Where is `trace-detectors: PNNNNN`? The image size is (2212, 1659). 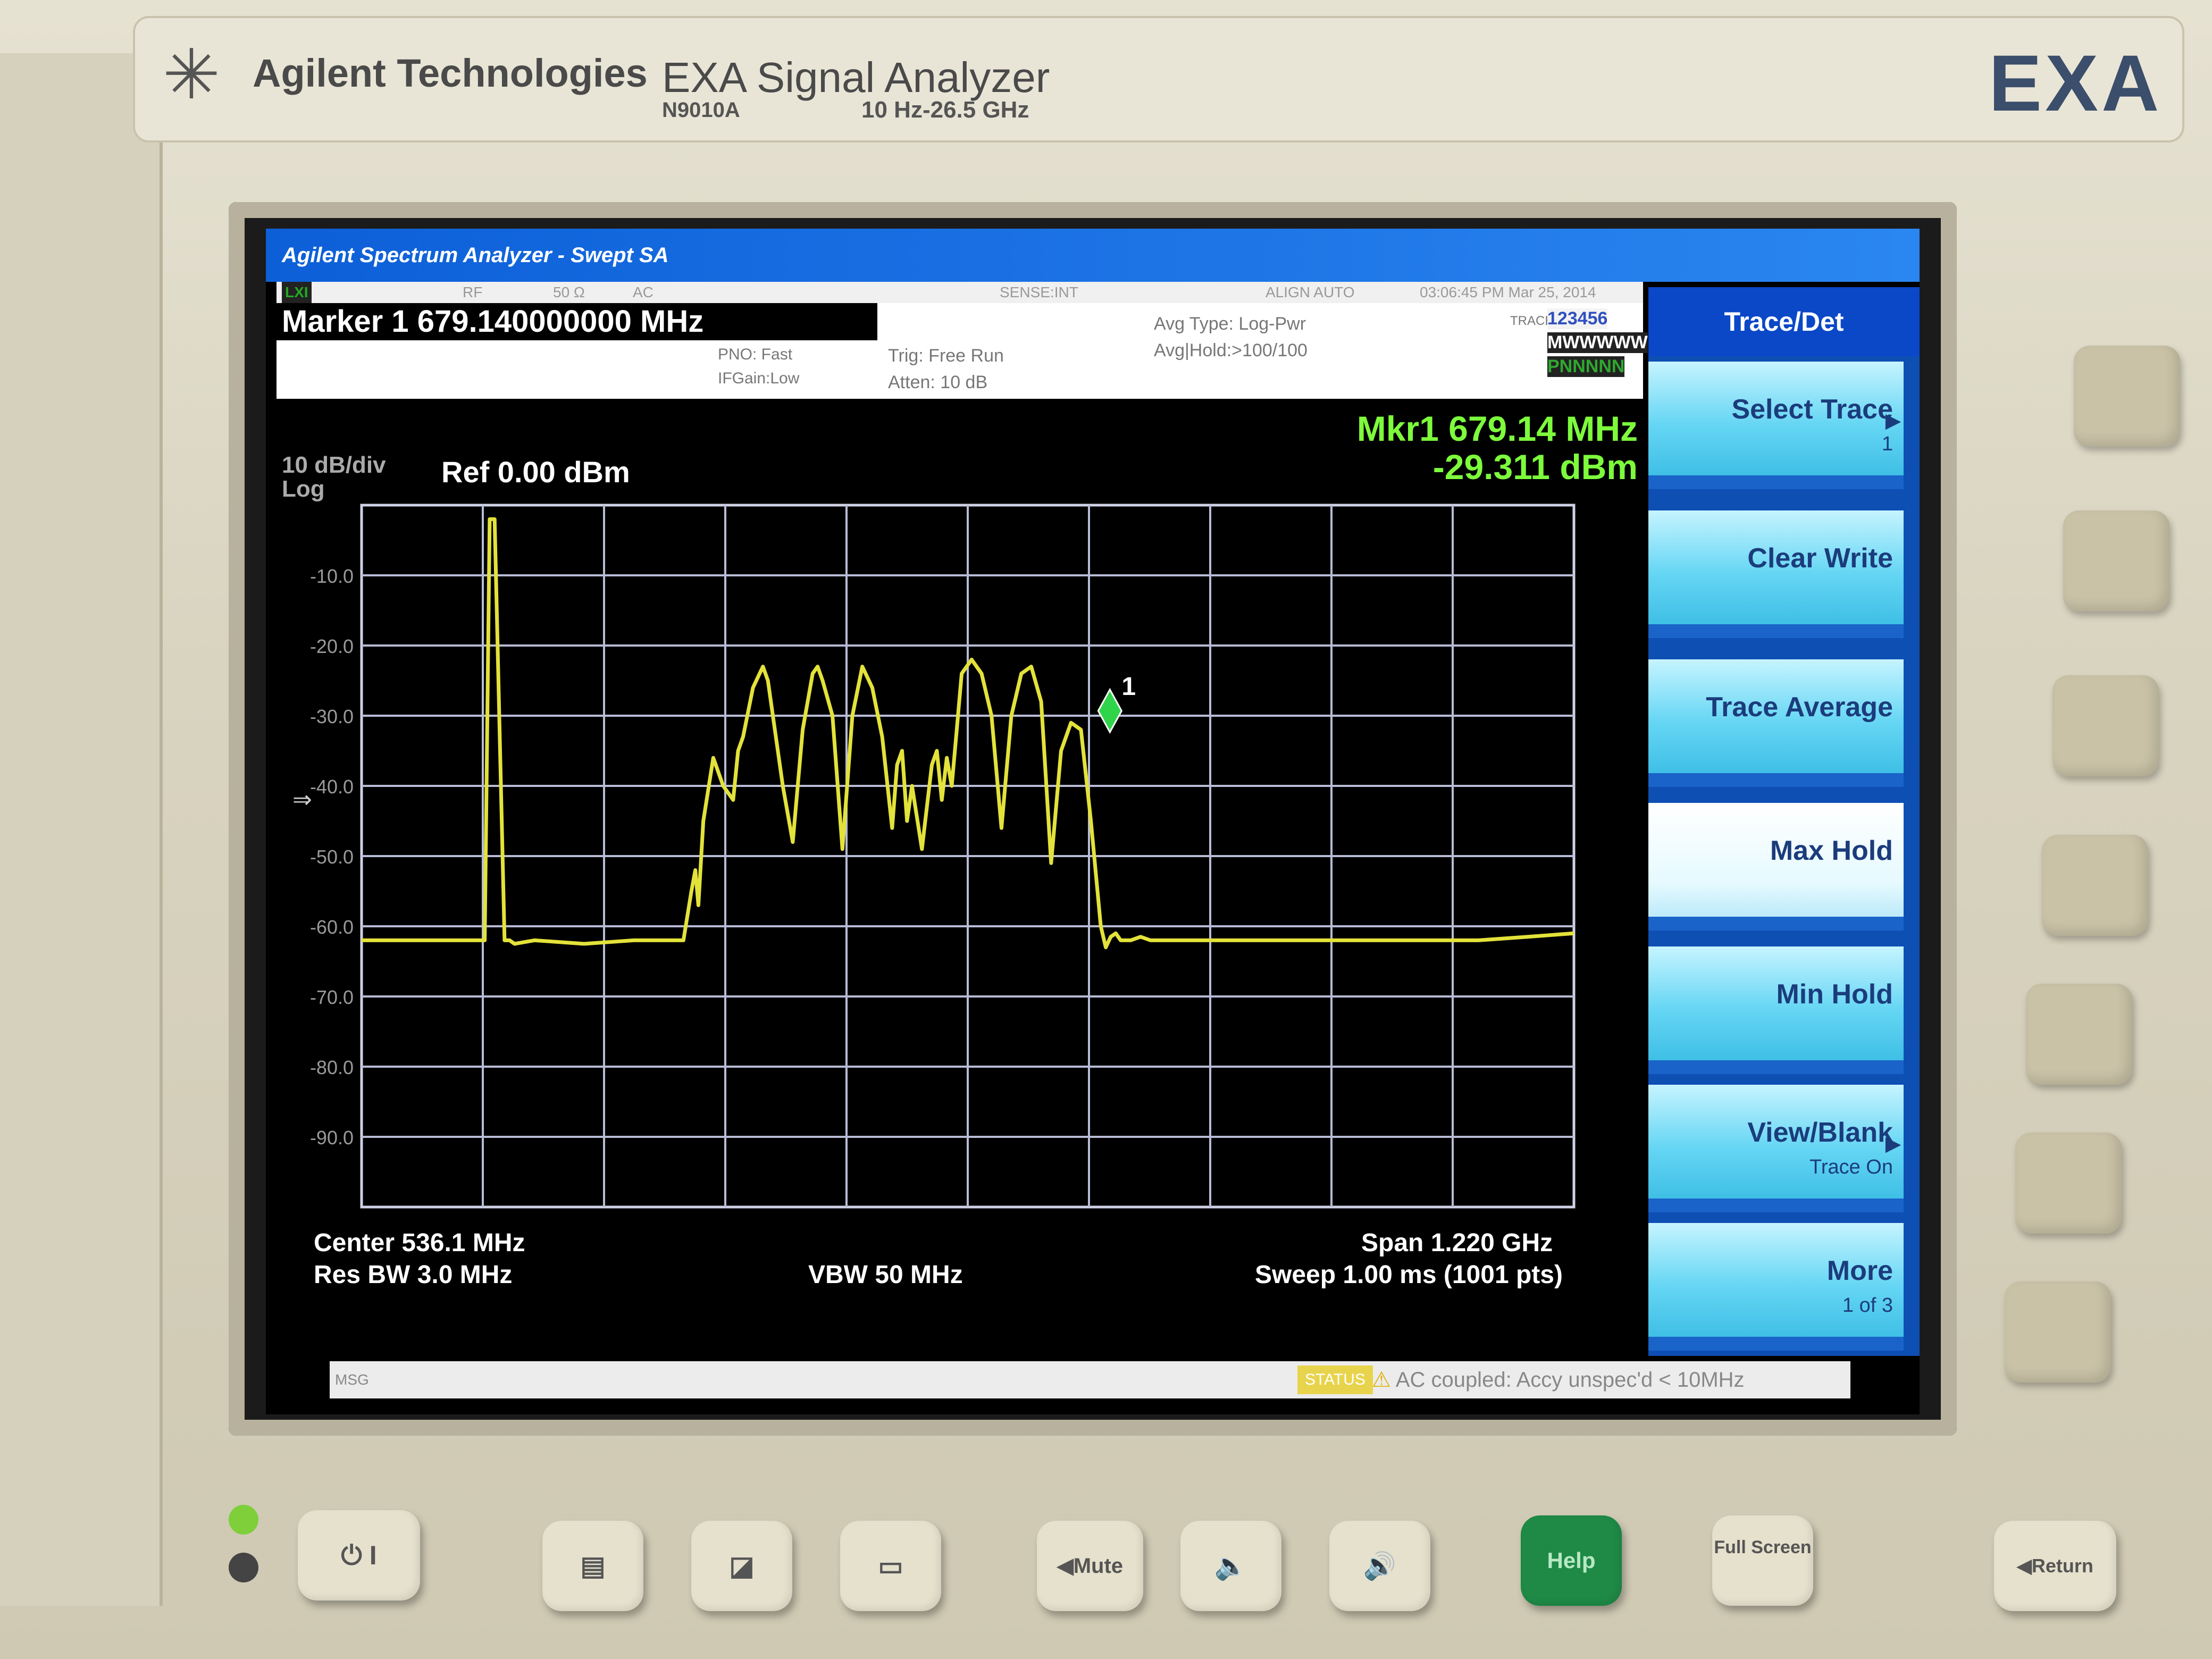
trace-detectors: PNNNNN is located at coordinates (1586, 366).